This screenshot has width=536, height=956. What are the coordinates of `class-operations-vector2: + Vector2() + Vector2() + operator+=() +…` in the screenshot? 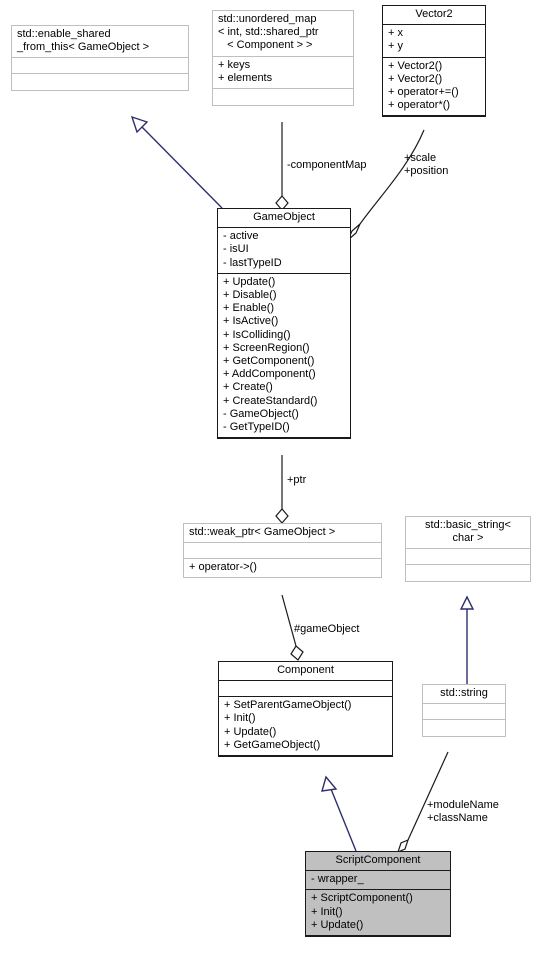 It's located at (434, 87).